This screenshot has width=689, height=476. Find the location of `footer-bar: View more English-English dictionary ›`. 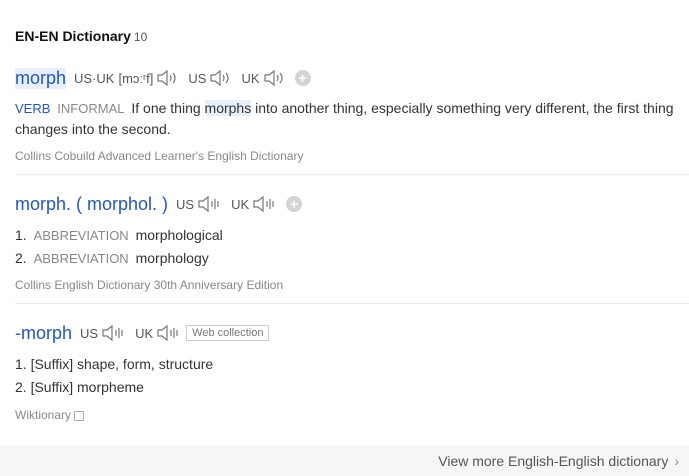

footer-bar: View more English-English dictionary › is located at coordinates (344, 460).